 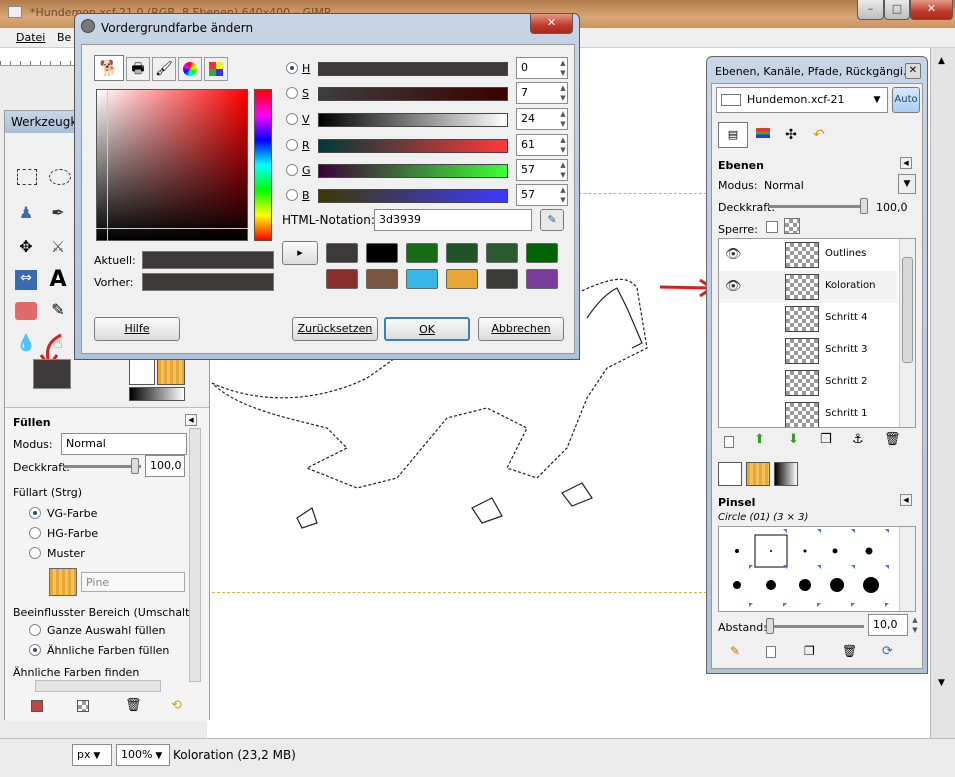 What do you see at coordinates (858, 439) in the screenshot?
I see `anchor-layer-icon: ⚓` at bounding box center [858, 439].